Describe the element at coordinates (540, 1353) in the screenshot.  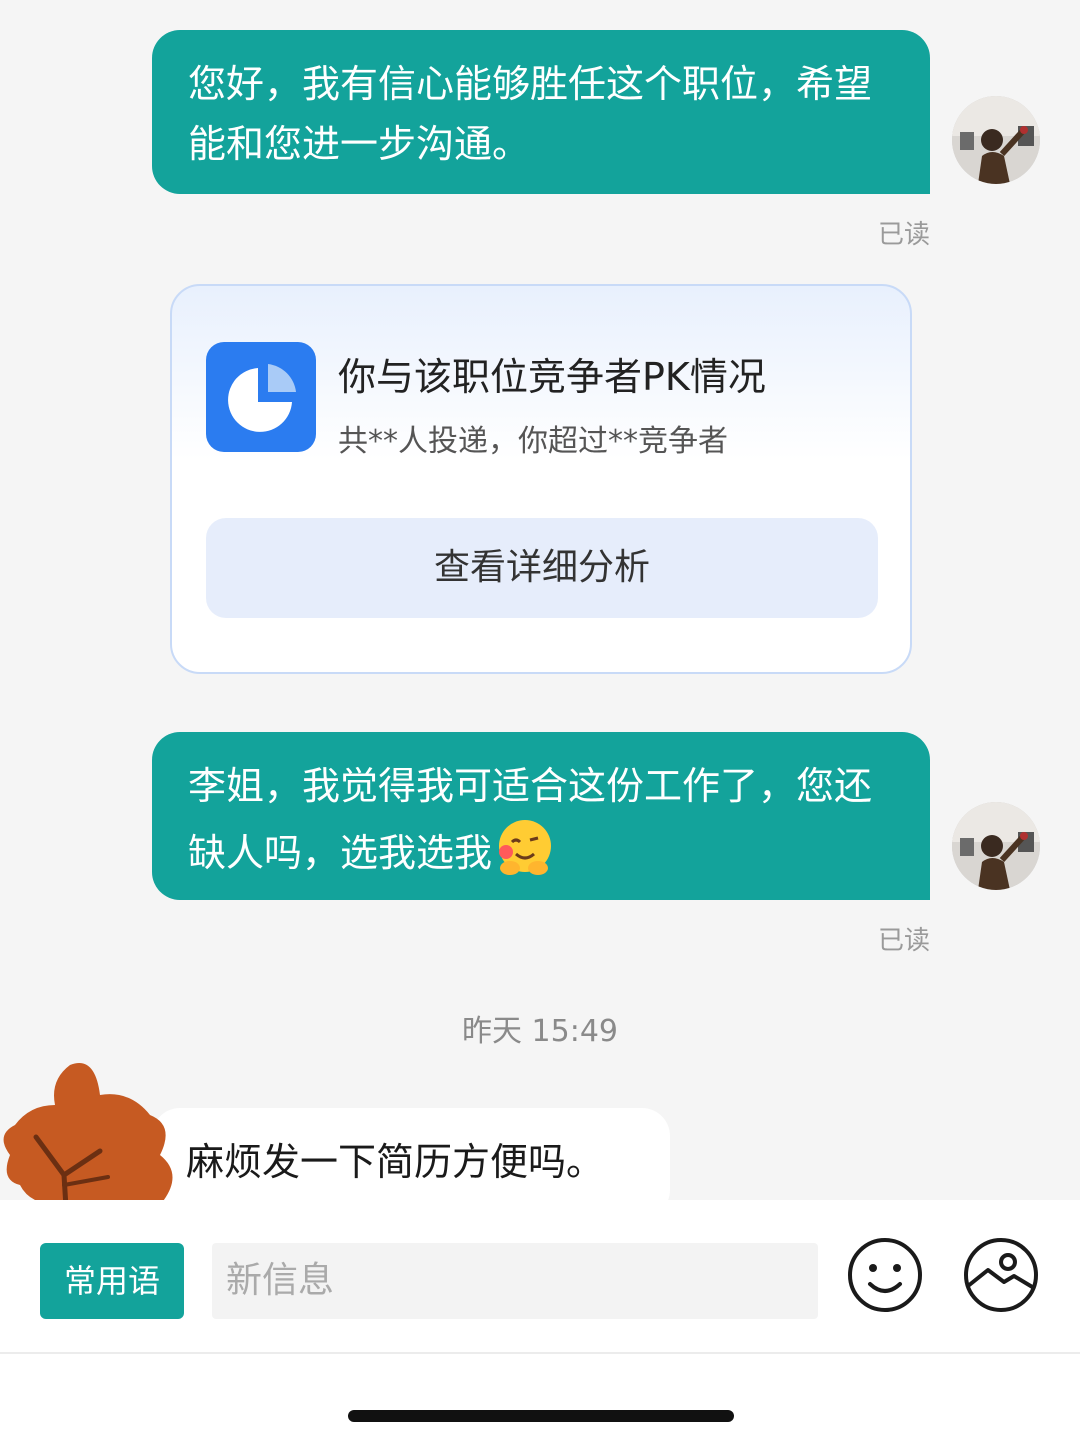
I see `divider` at that location.